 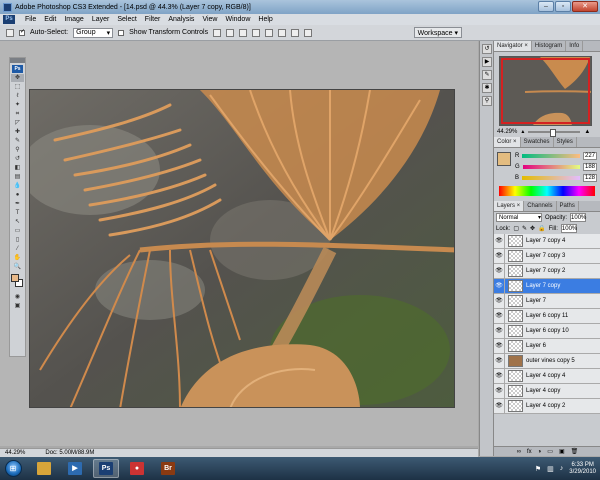 I want to click on zoom-slider, so click(x=554, y=132).